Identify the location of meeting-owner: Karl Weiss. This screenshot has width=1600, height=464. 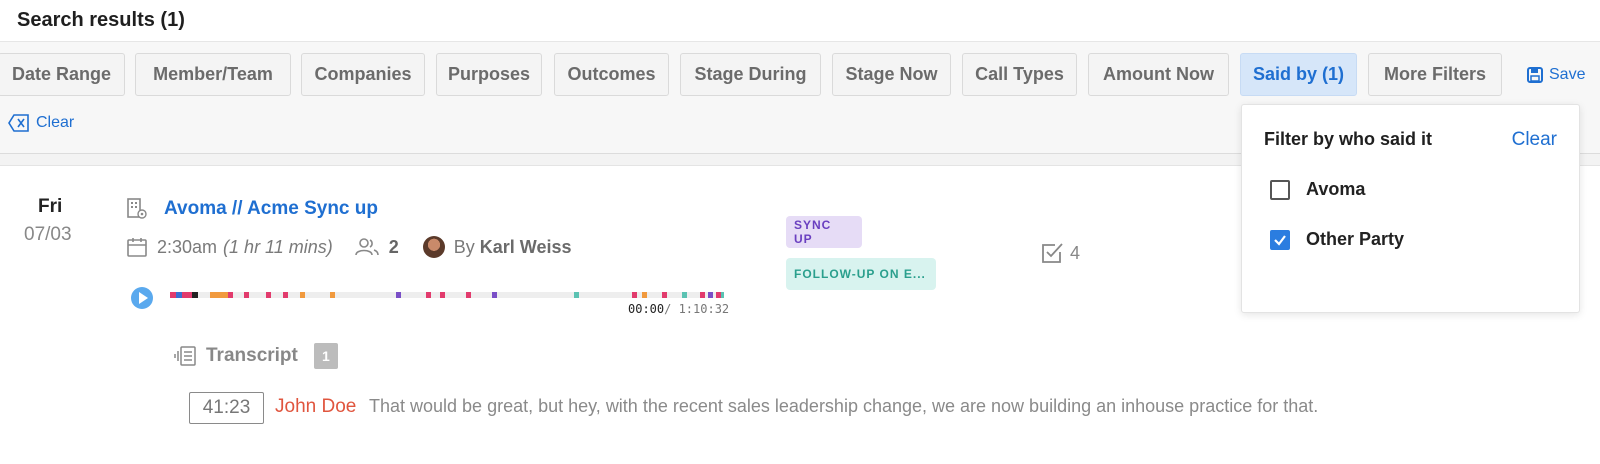
(525, 246).